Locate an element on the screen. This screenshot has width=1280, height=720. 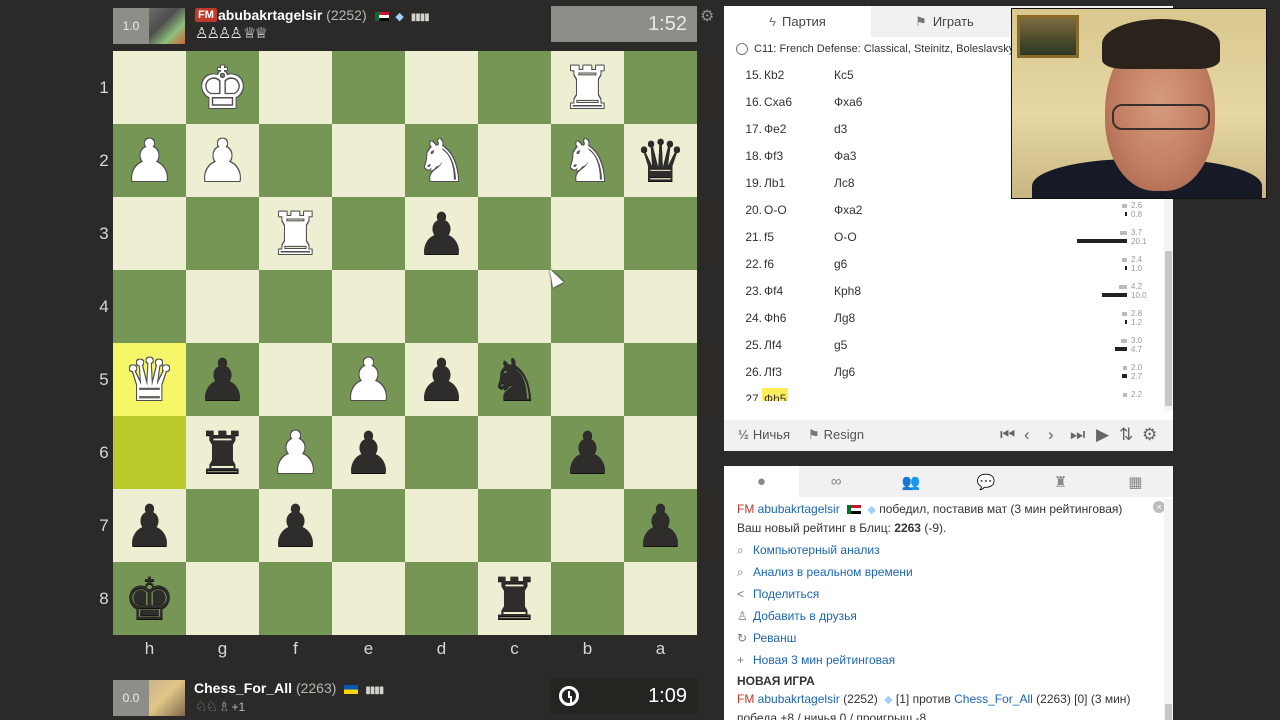
white-move: Фe2 is located at coordinates (775, 129).